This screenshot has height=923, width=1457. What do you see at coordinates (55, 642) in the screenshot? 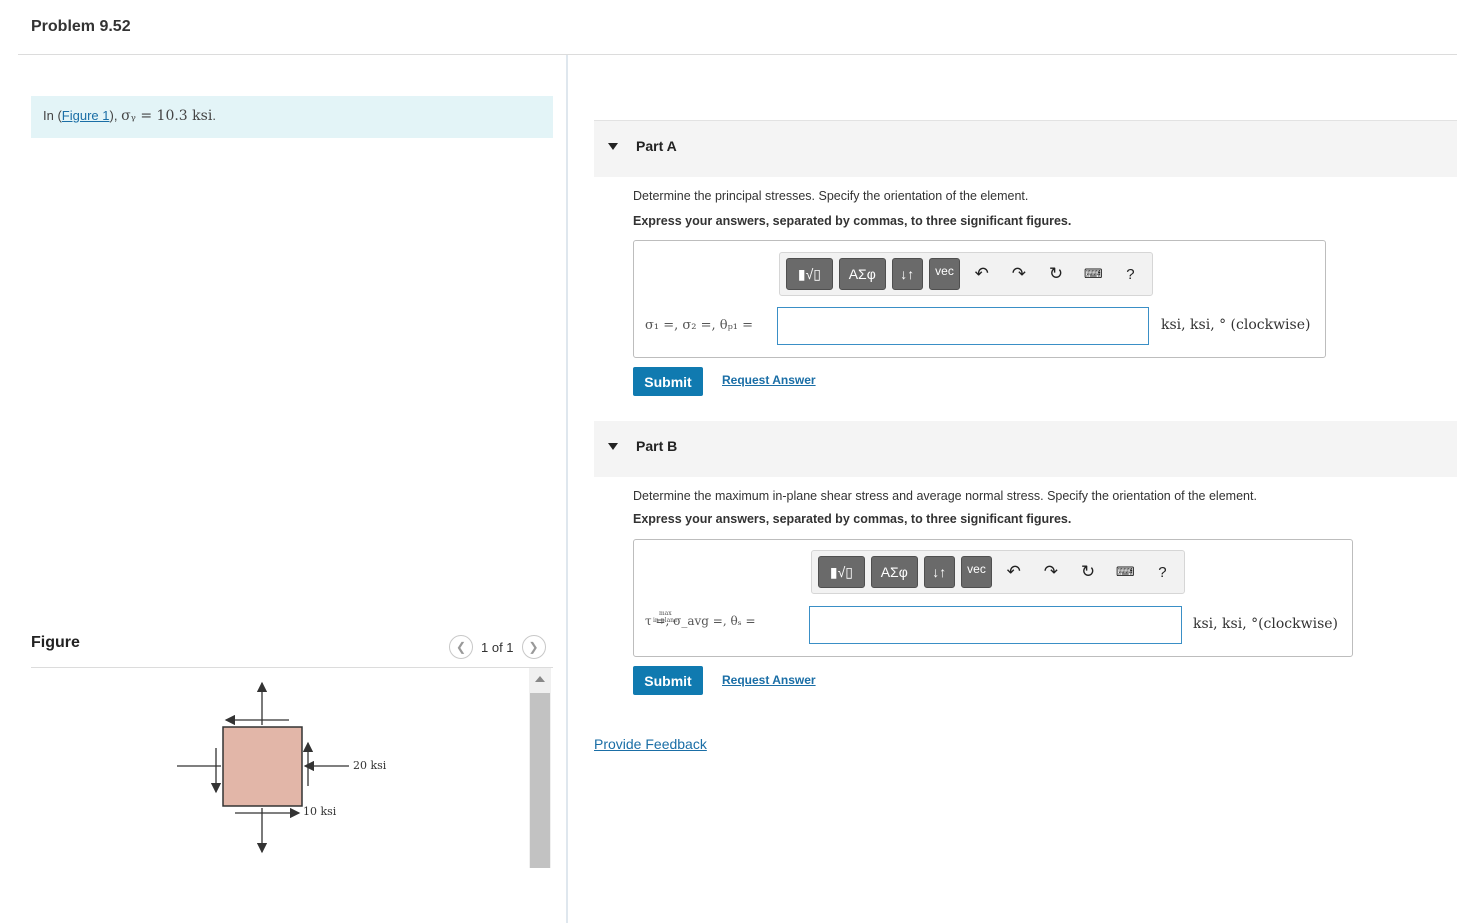
I see `figure-heading: Figure` at bounding box center [55, 642].